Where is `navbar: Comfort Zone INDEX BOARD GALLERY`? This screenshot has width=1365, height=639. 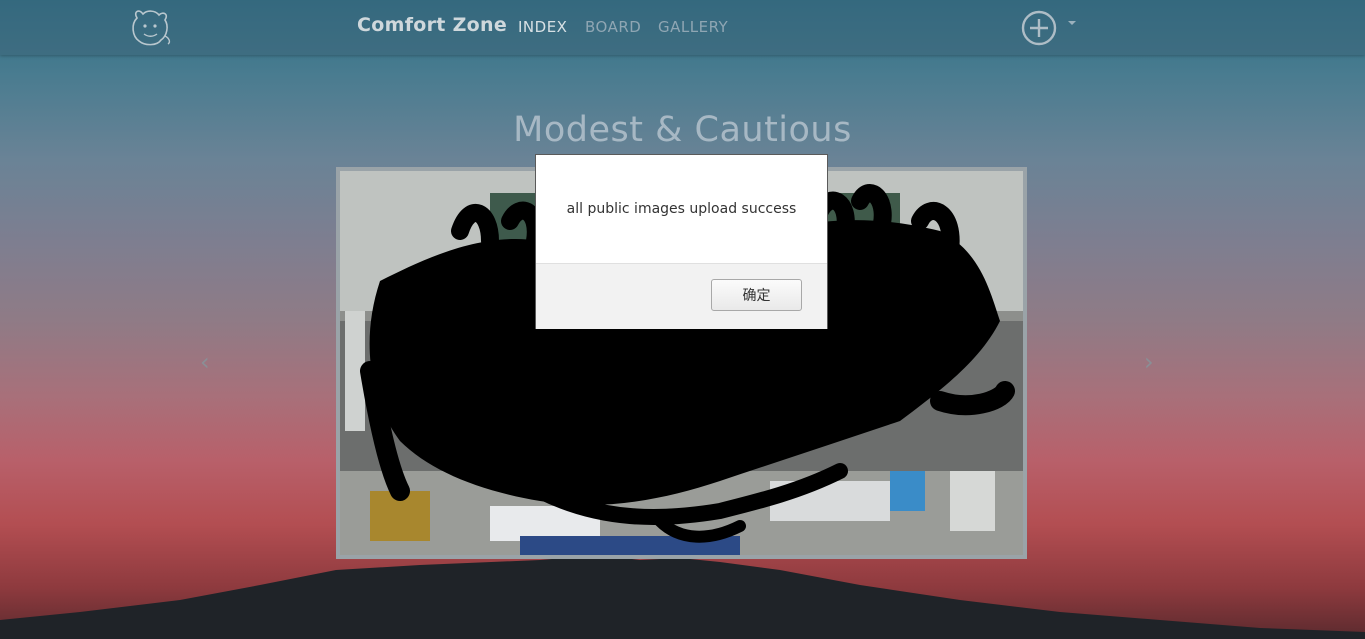 navbar: Comfort Zone INDEX BOARD GALLERY is located at coordinates (682, 27).